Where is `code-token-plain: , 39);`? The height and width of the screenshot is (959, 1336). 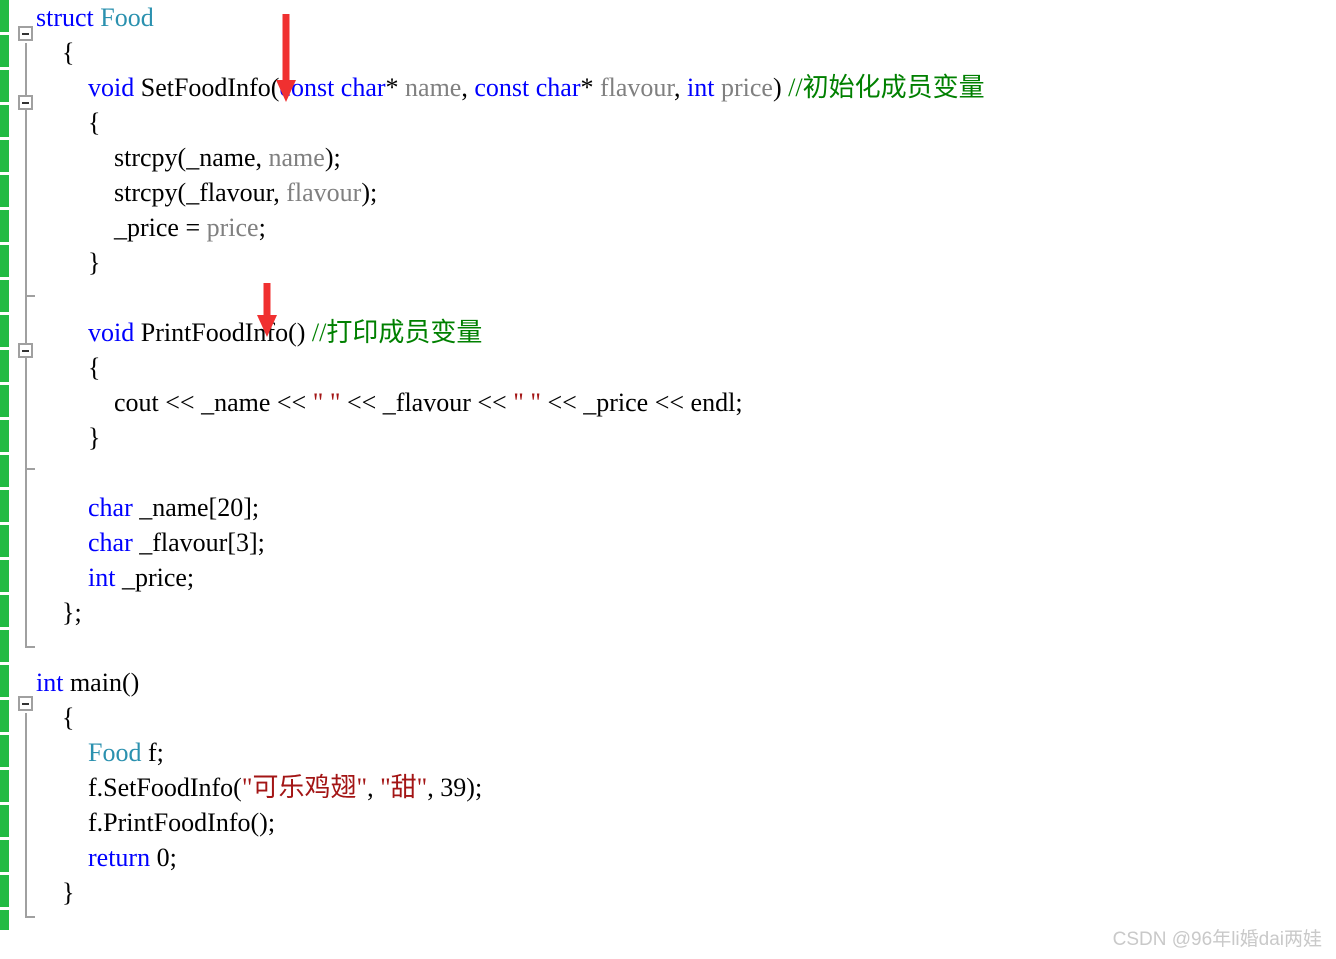 code-token-plain: , 39); is located at coordinates (455, 787).